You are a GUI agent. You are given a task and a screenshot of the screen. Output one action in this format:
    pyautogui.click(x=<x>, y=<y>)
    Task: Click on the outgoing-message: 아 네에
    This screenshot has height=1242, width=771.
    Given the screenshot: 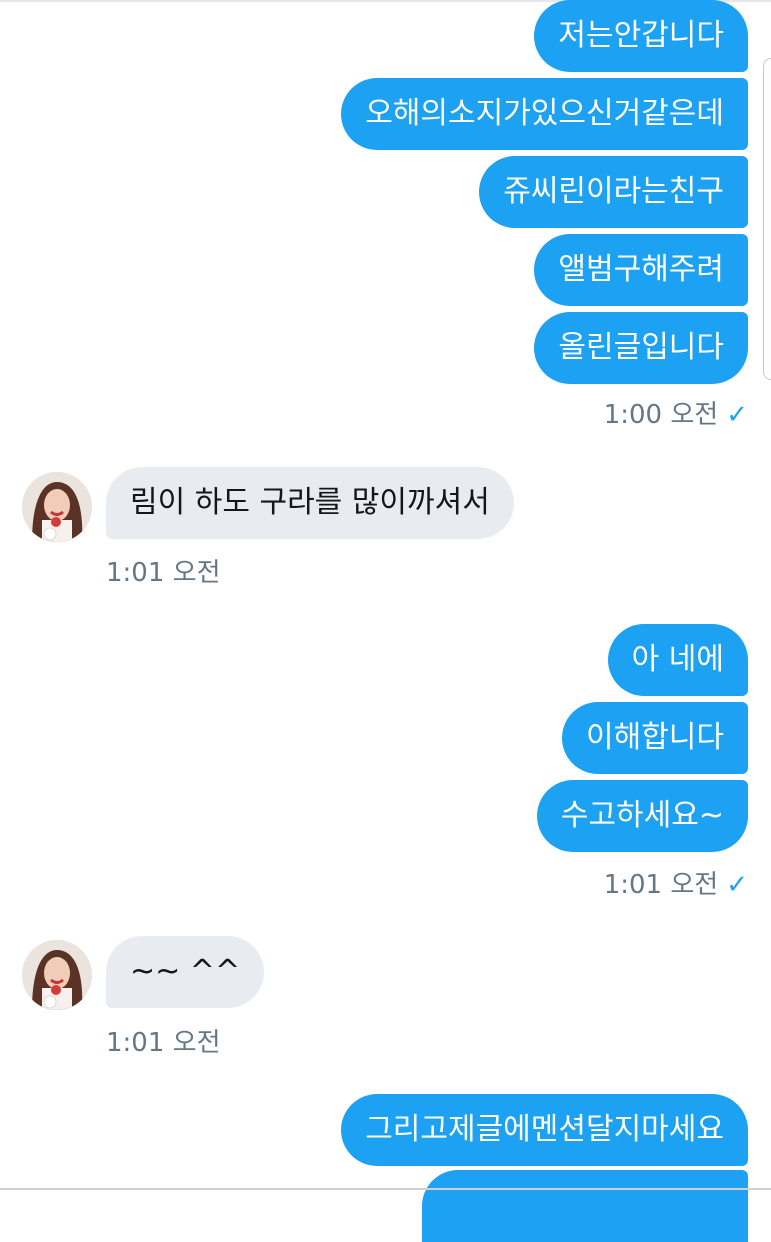 What is the action you would take?
    pyautogui.click(x=677, y=660)
    